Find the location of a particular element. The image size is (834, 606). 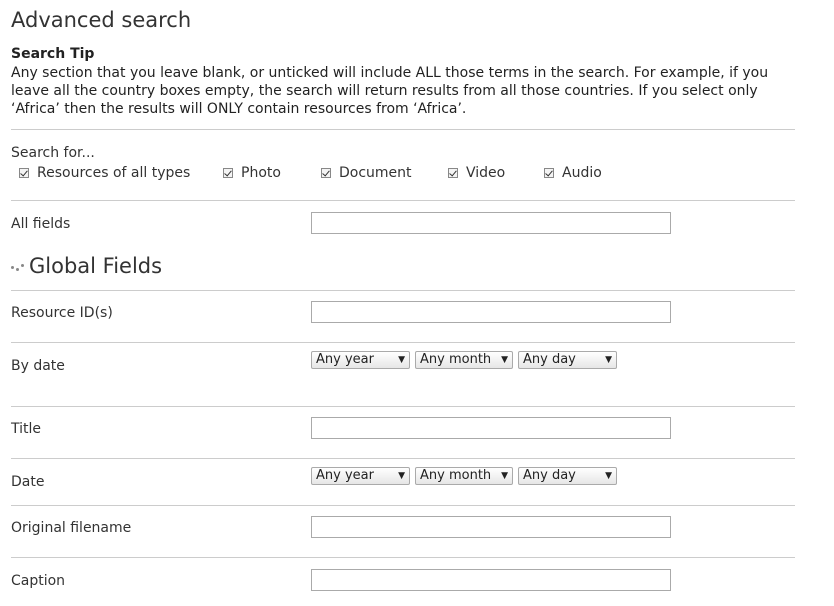

dots-icon is located at coordinates (19, 266).